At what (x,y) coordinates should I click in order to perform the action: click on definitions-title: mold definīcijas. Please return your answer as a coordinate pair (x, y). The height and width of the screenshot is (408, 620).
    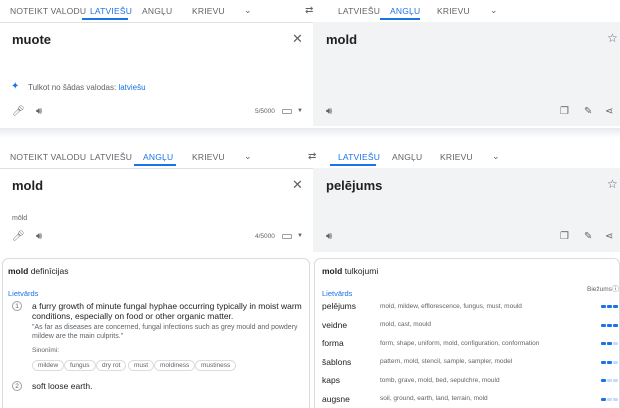
    Looking at the image, I should click on (38, 271).